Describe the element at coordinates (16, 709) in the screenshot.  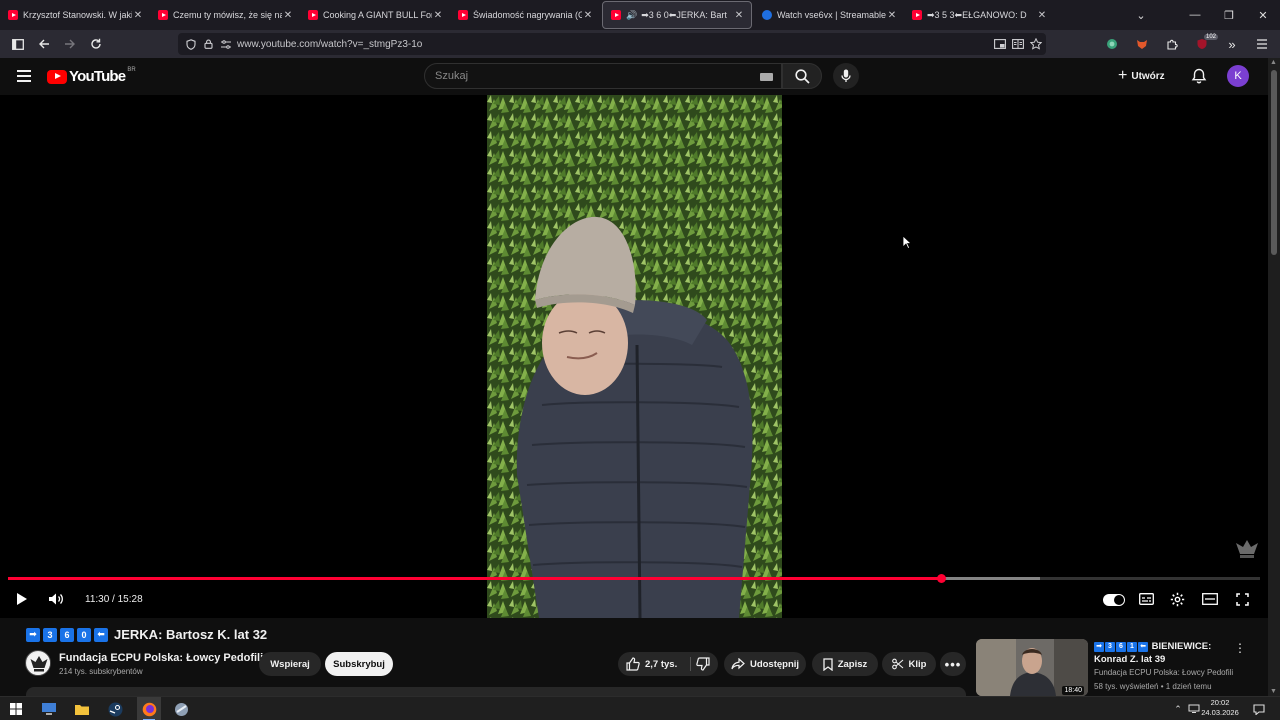
I see `windows-start-icon` at that location.